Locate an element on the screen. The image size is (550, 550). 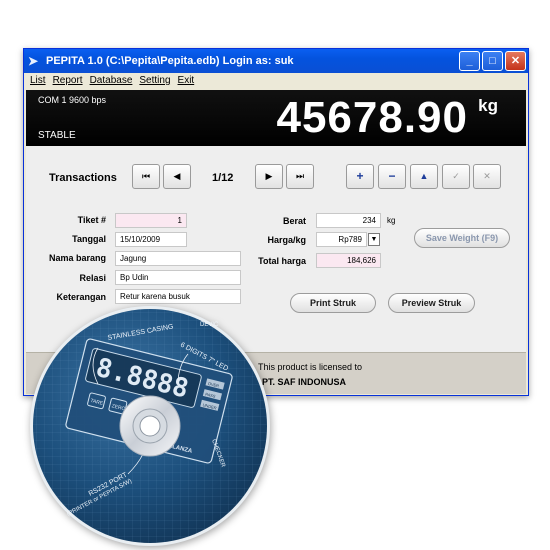
app-bird-icon: ➤ is located at coordinates (33, 61).